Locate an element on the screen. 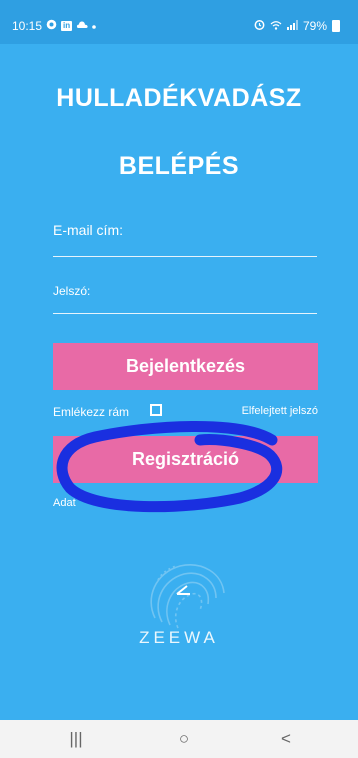 The height and width of the screenshot is (758, 358). whatsapp-icon is located at coordinates (51, 26).